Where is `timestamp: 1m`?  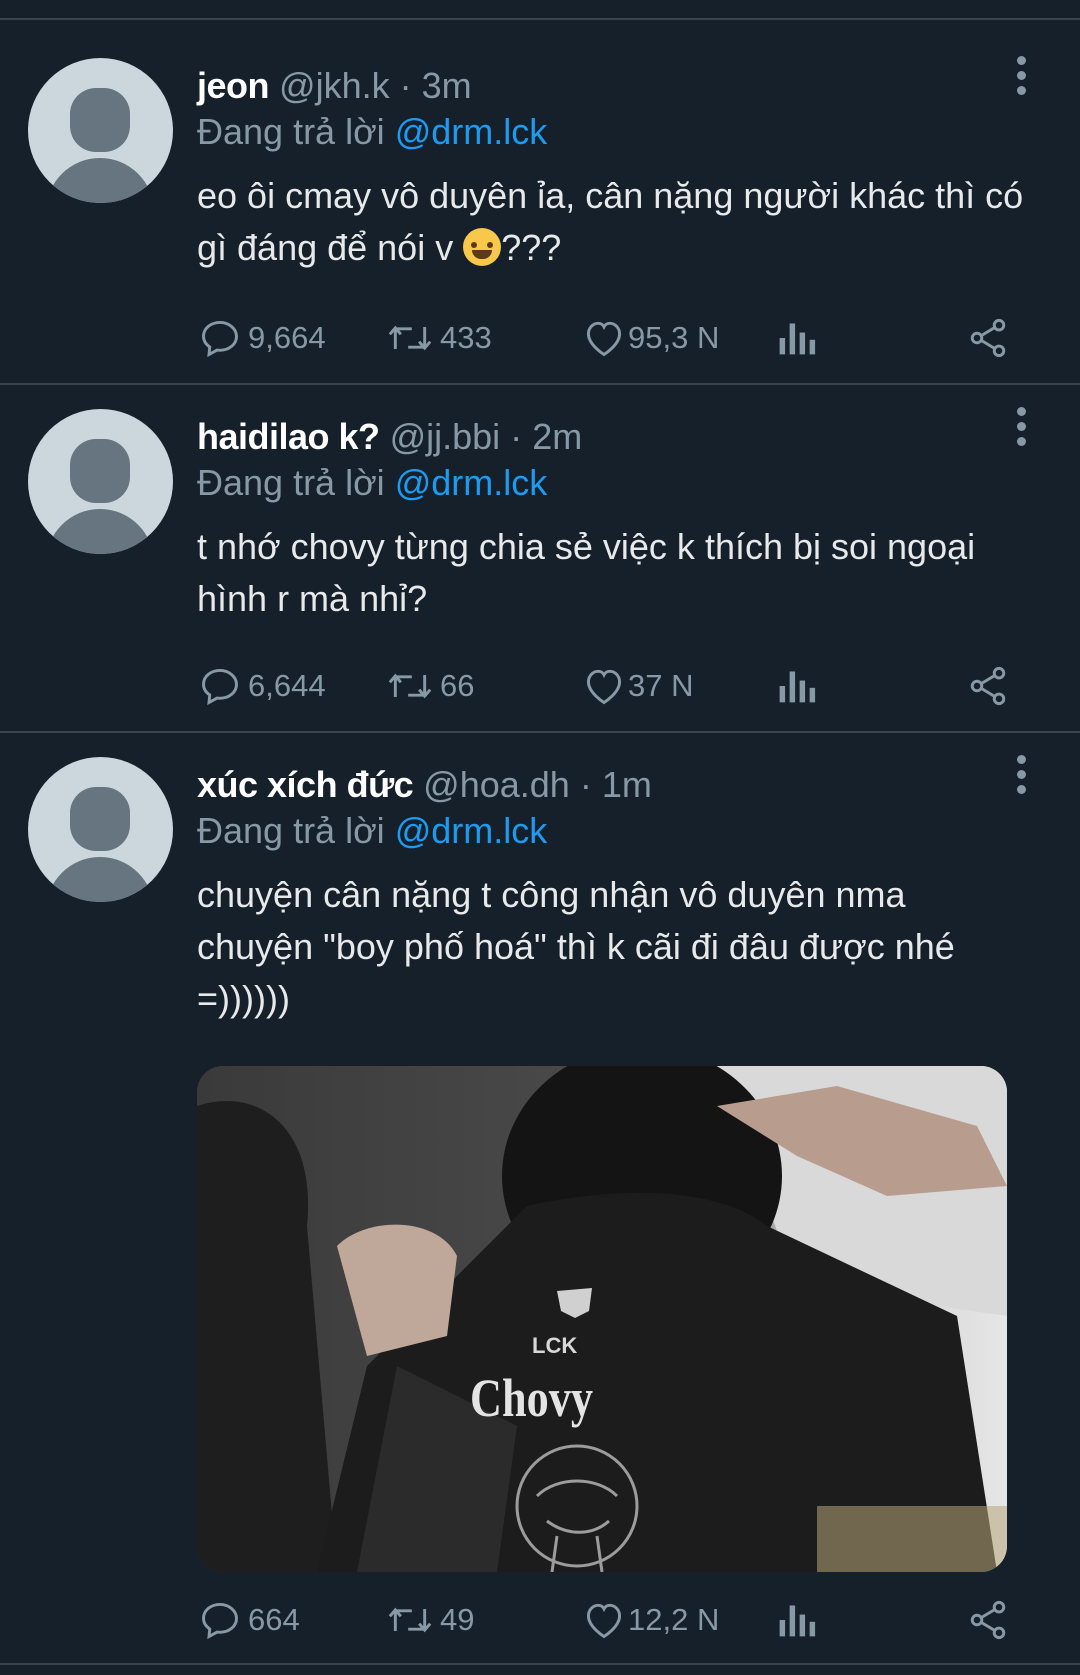 timestamp: 1m is located at coordinates (627, 784).